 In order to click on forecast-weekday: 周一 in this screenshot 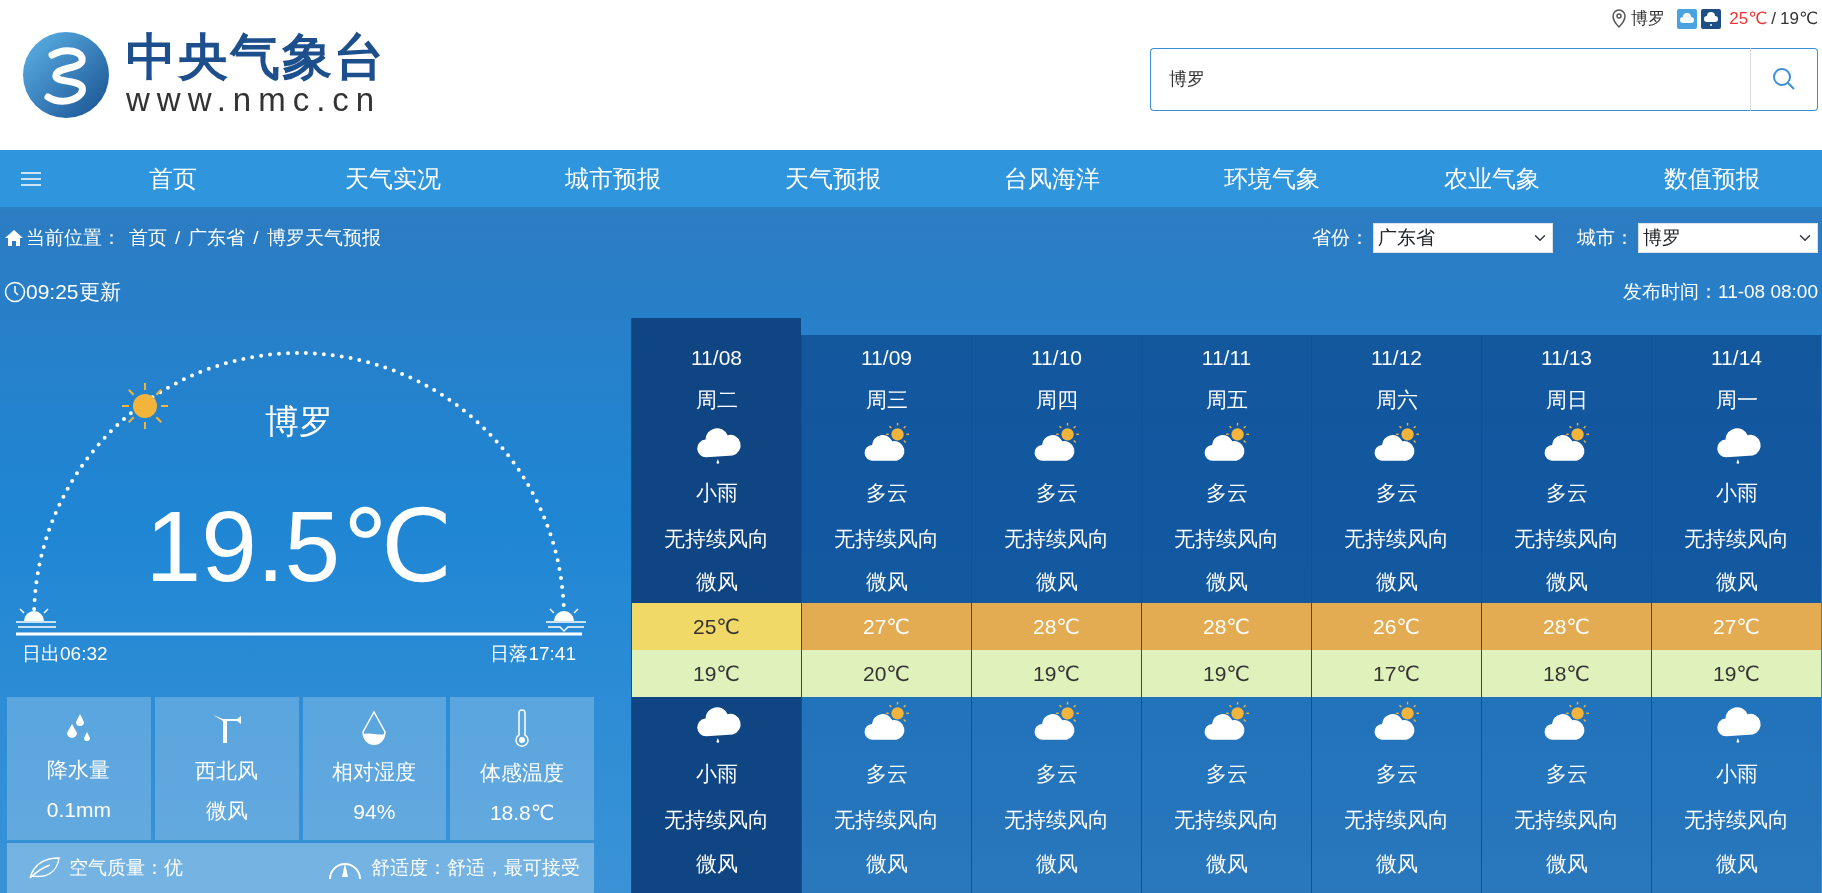, I will do `click(1736, 399)`.